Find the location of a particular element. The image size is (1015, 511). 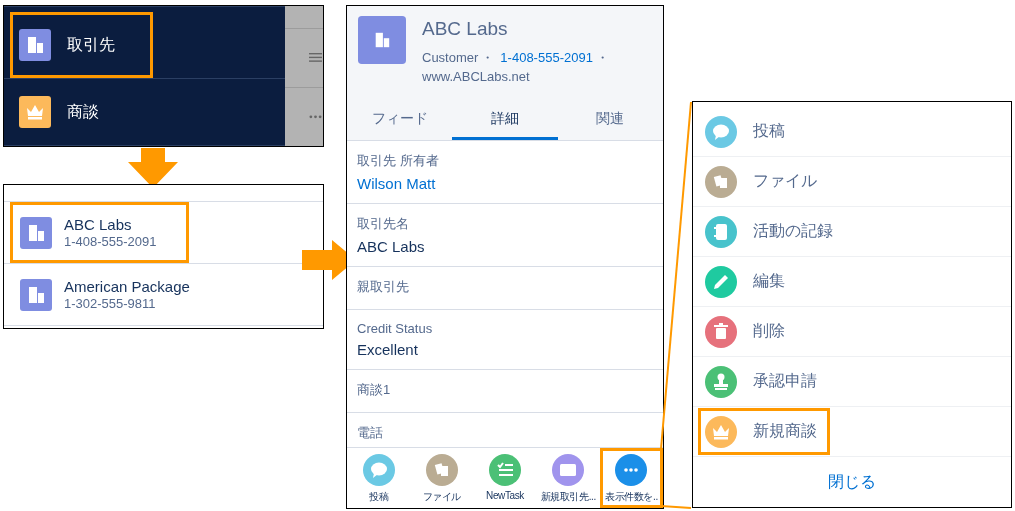

close-button: 閉じる is located at coordinates (852, 482).